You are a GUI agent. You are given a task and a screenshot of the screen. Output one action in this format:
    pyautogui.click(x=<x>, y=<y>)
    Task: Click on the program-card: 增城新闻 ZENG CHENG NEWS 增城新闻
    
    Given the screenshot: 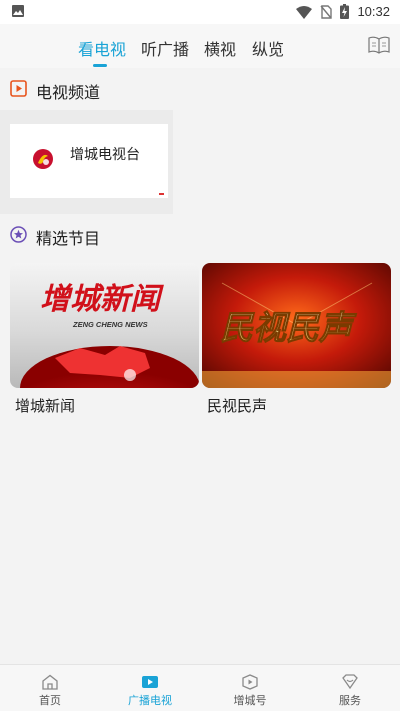 What is the action you would take?
    pyautogui.click(x=104, y=339)
    